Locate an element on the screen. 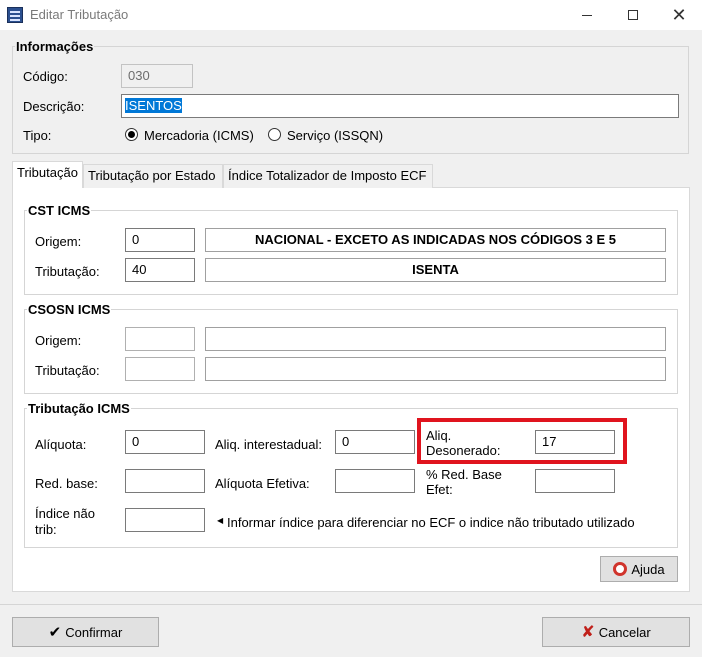 The height and width of the screenshot is (657, 702). maximize-button is located at coordinates (633, 15).